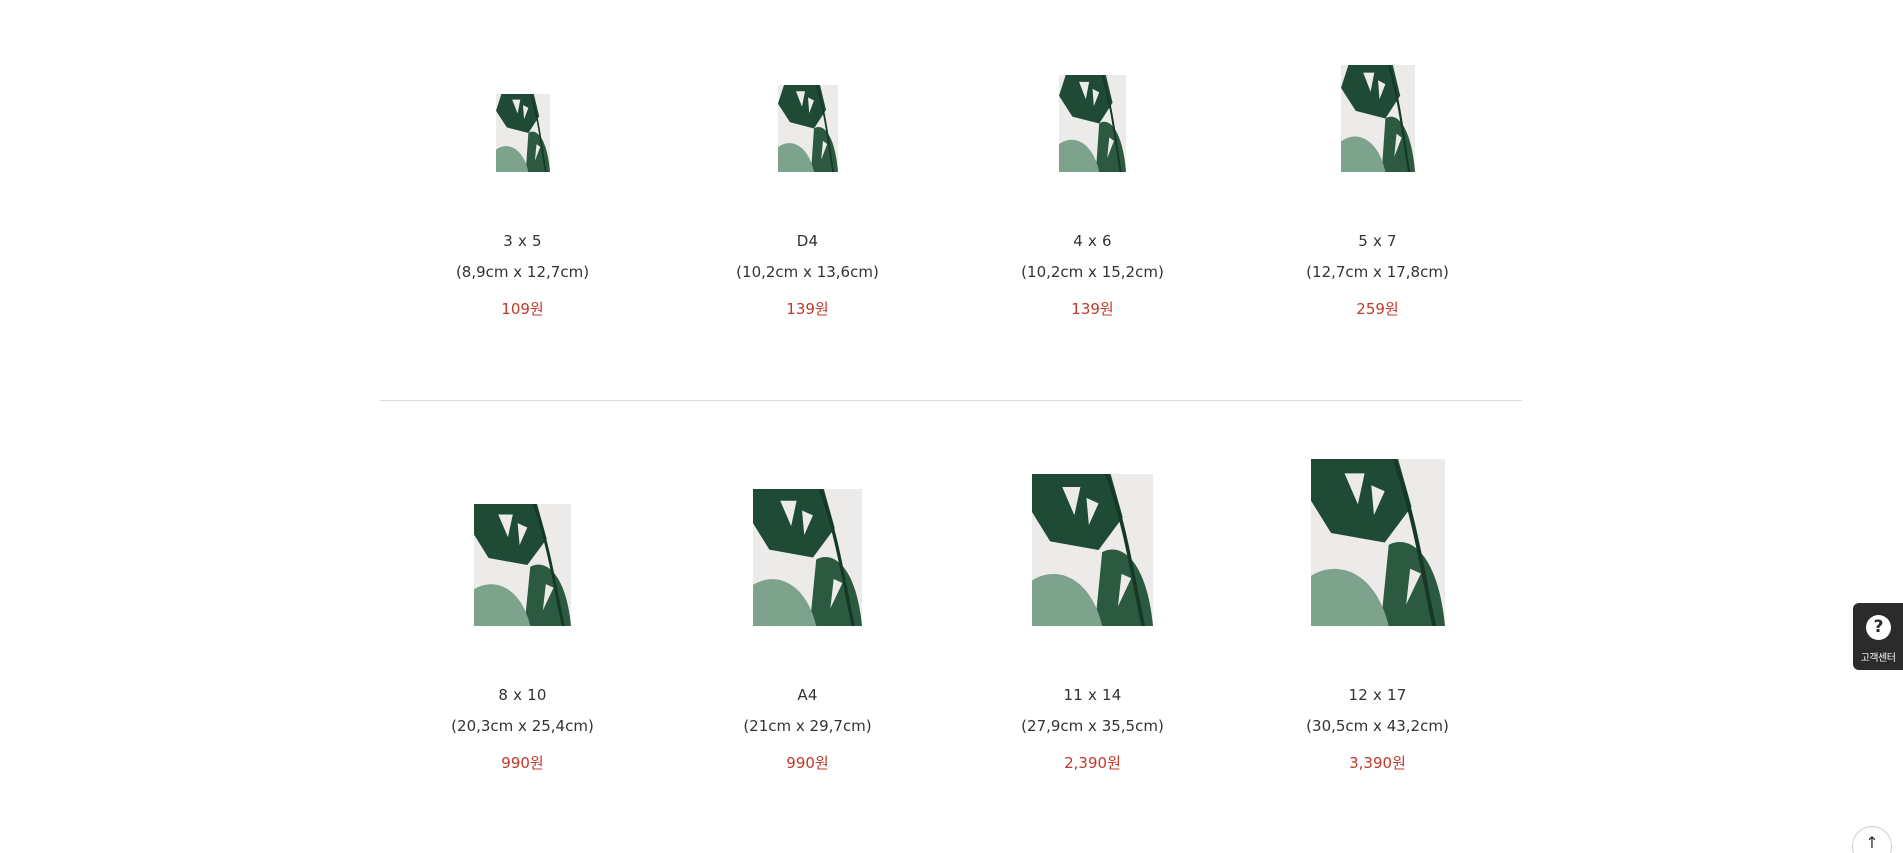 This screenshot has height=853, width=1903. What do you see at coordinates (807, 272) in the screenshot?
I see `size-dimensions: (10,2cm x 13,6cm)` at bounding box center [807, 272].